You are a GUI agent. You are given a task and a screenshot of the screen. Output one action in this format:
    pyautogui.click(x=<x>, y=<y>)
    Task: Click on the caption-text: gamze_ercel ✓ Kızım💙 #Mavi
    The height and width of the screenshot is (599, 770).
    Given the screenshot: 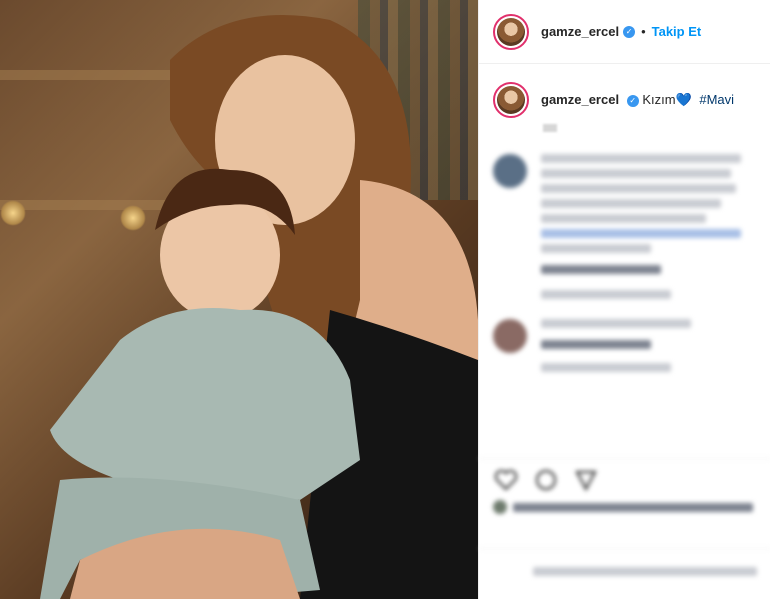 What is the action you would take?
    pyautogui.click(x=637, y=100)
    